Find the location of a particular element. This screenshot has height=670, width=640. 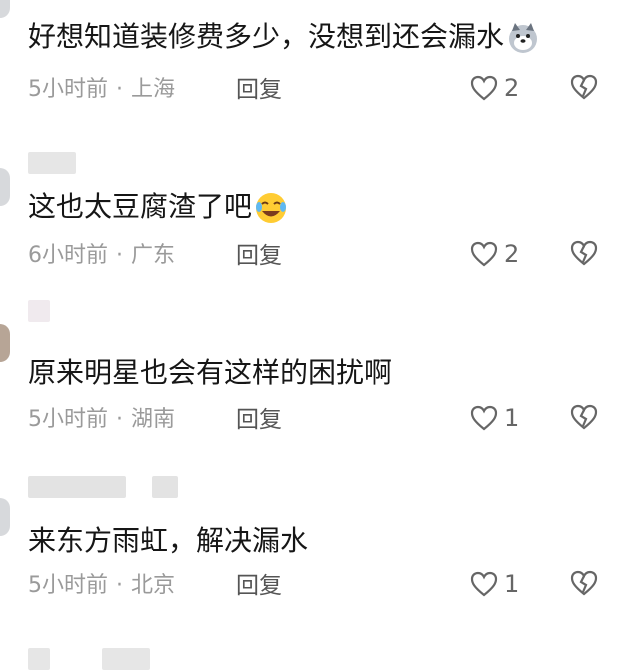

comment-body: 原来明星也会有这样的困扰啊 is located at coordinates (210, 372).